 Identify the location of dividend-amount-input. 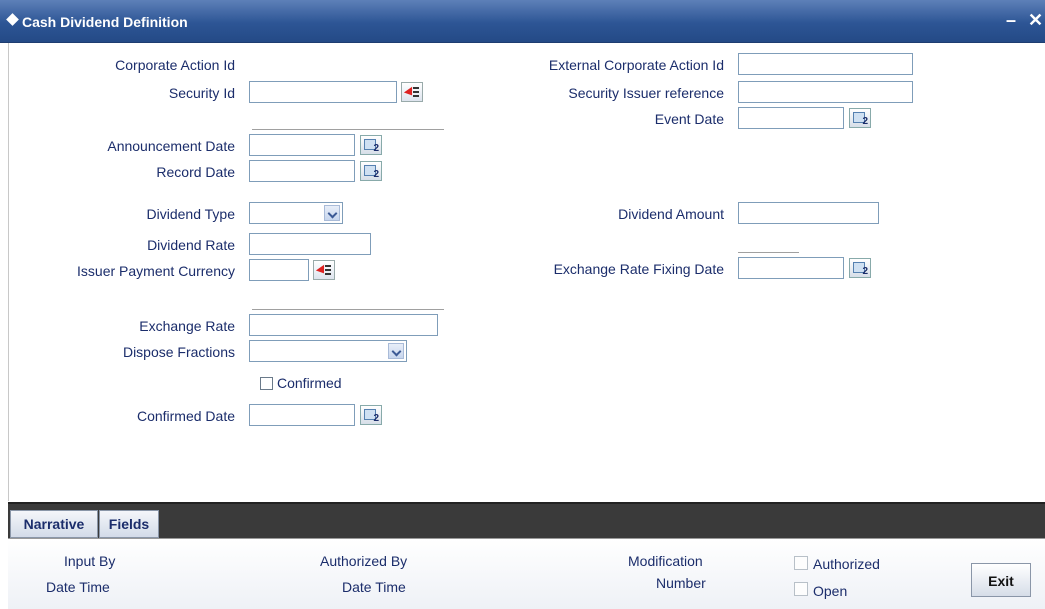
(808, 213).